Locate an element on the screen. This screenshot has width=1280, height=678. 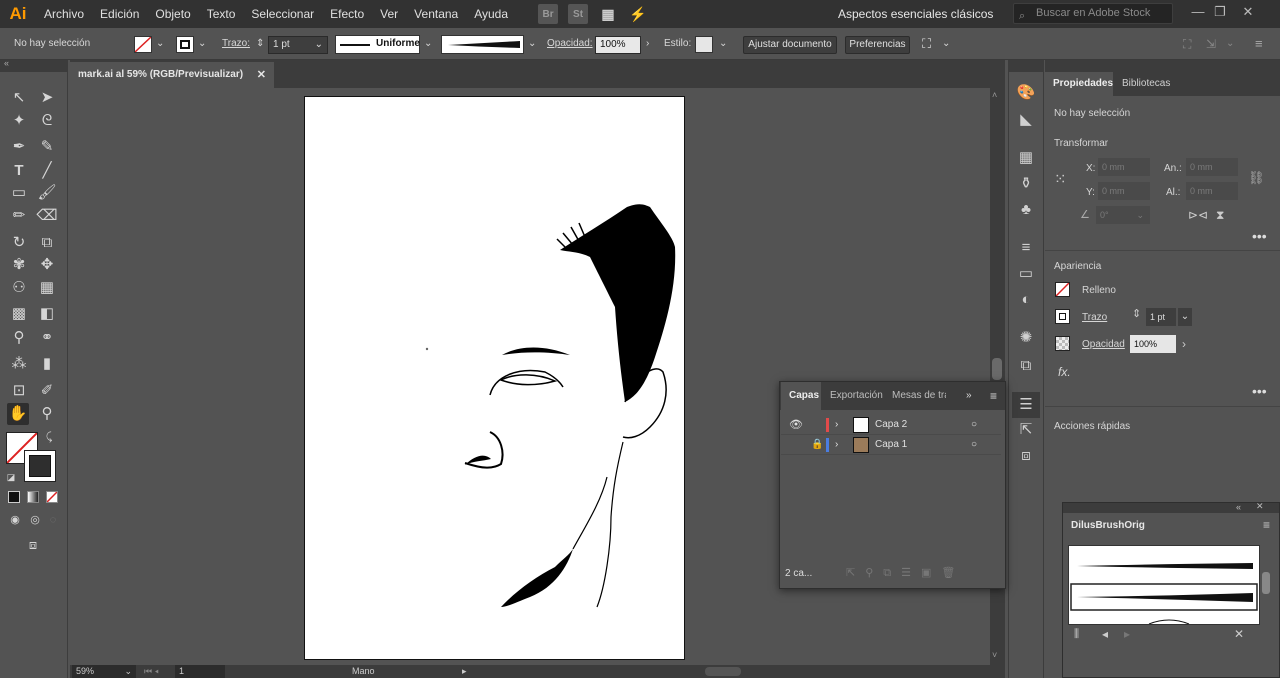
scrollbar-thumb is located at coordinates (997, 369).